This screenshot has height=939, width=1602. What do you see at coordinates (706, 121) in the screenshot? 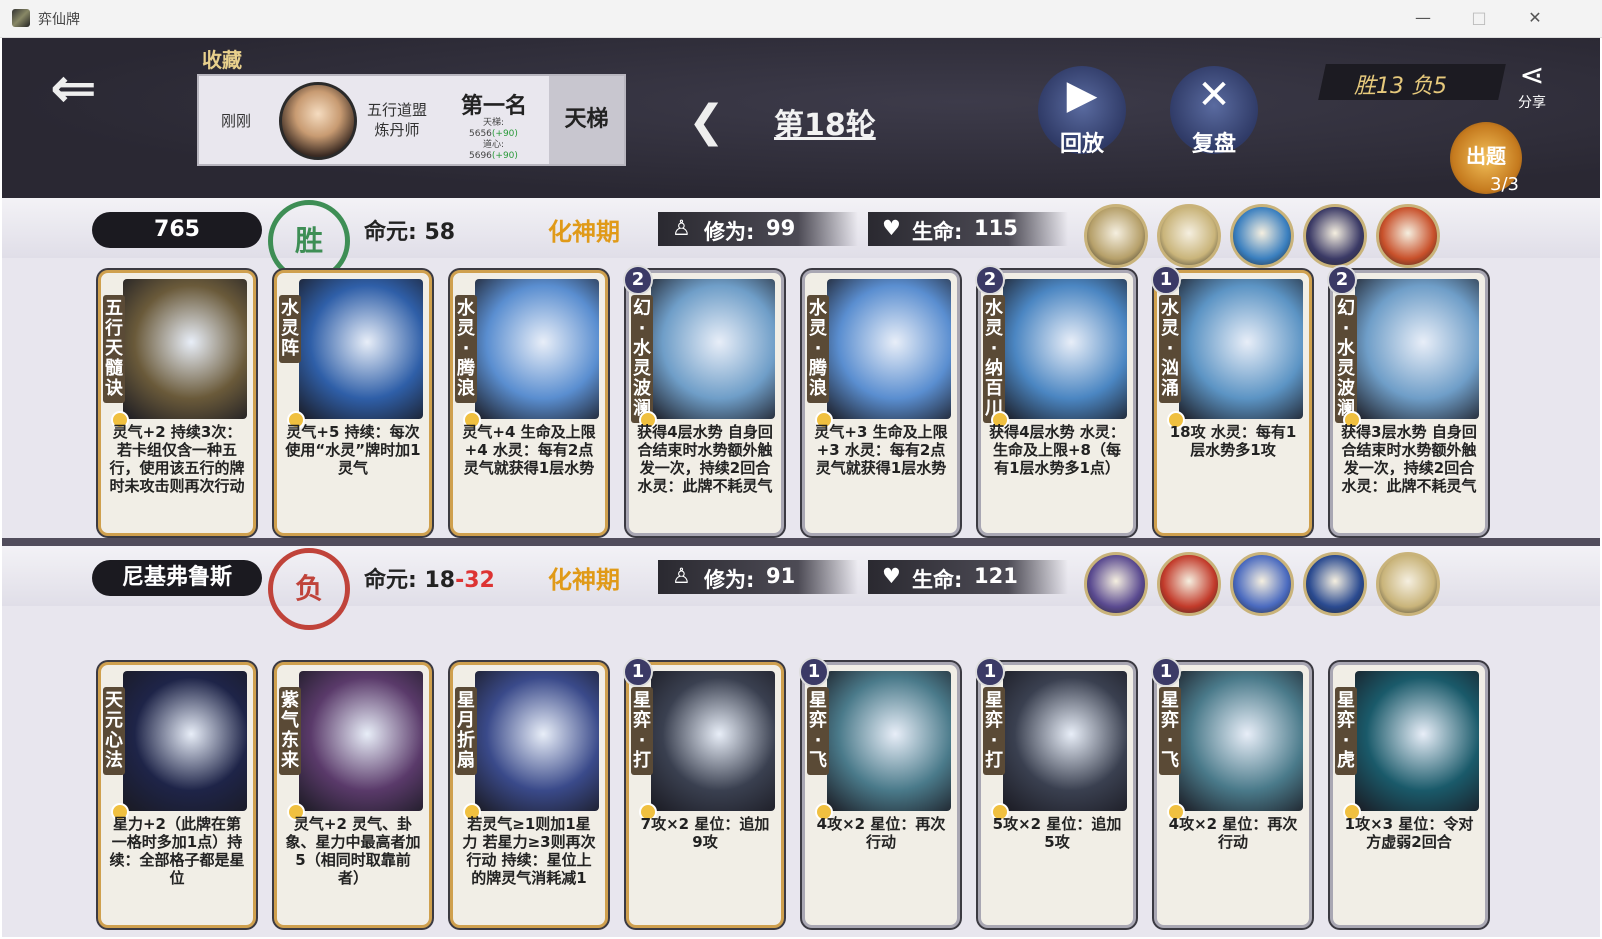
I see `prev-round-arrow-icon: ❮` at bounding box center [706, 121].